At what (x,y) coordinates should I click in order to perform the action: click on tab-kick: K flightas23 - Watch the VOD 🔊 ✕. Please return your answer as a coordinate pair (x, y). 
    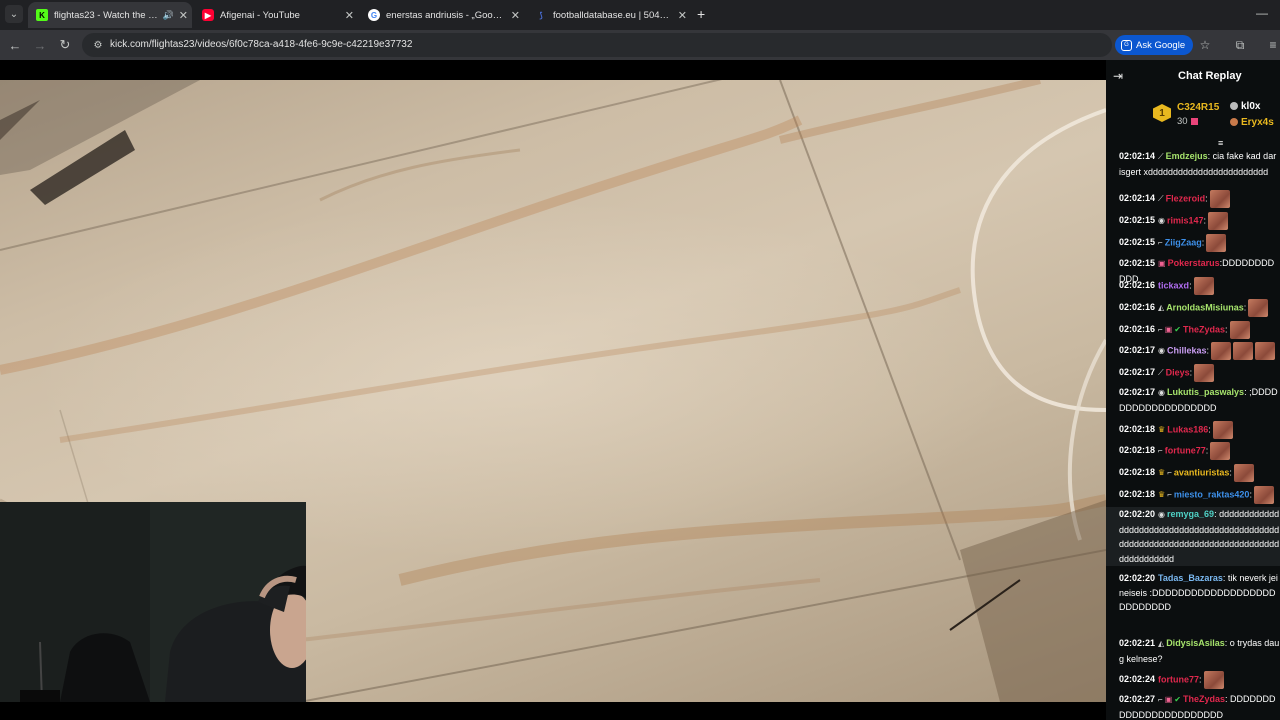
    Looking at the image, I should click on (110, 15).